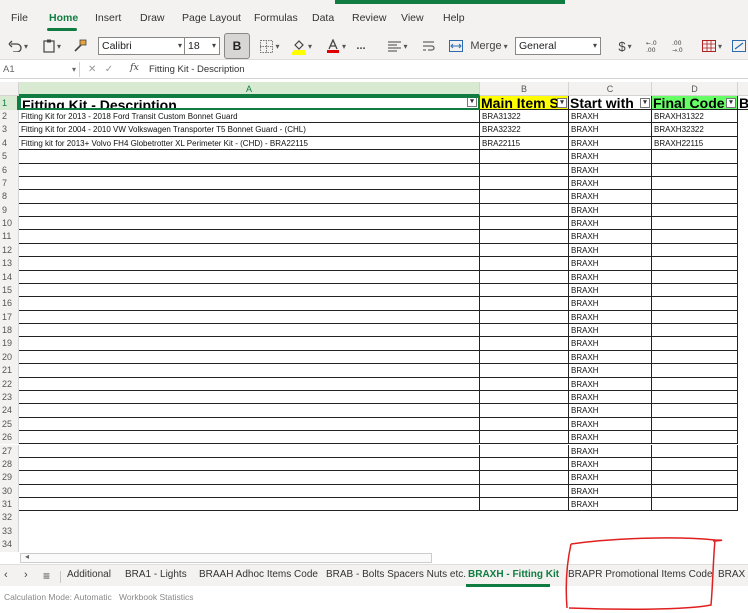  I want to click on header-cell: Fitting Kit - Description ▾, so click(249, 103).